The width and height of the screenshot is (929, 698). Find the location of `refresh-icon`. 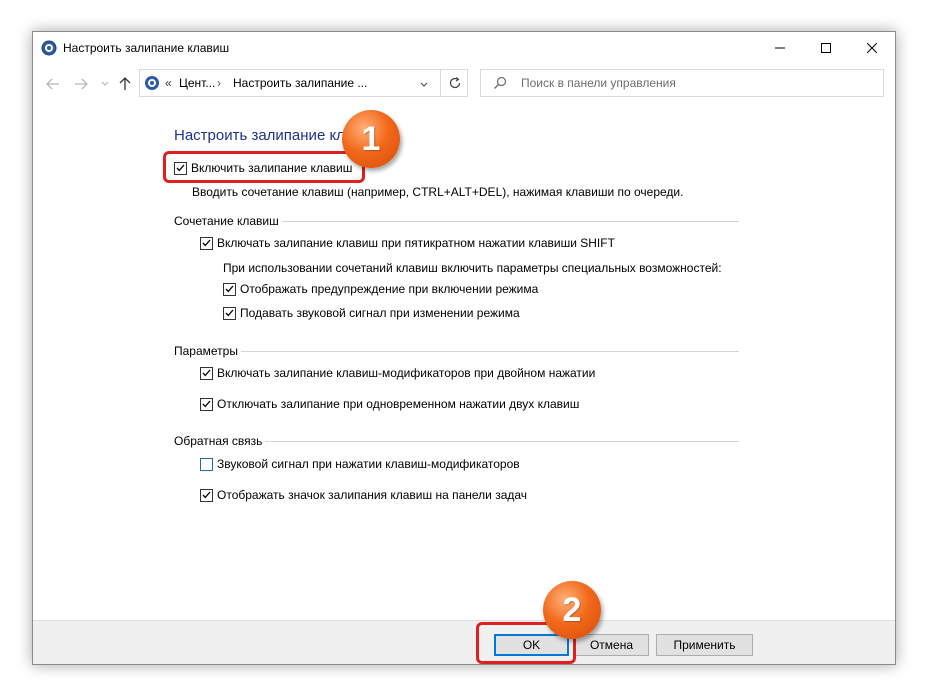

refresh-icon is located at coordinates (455, 83).